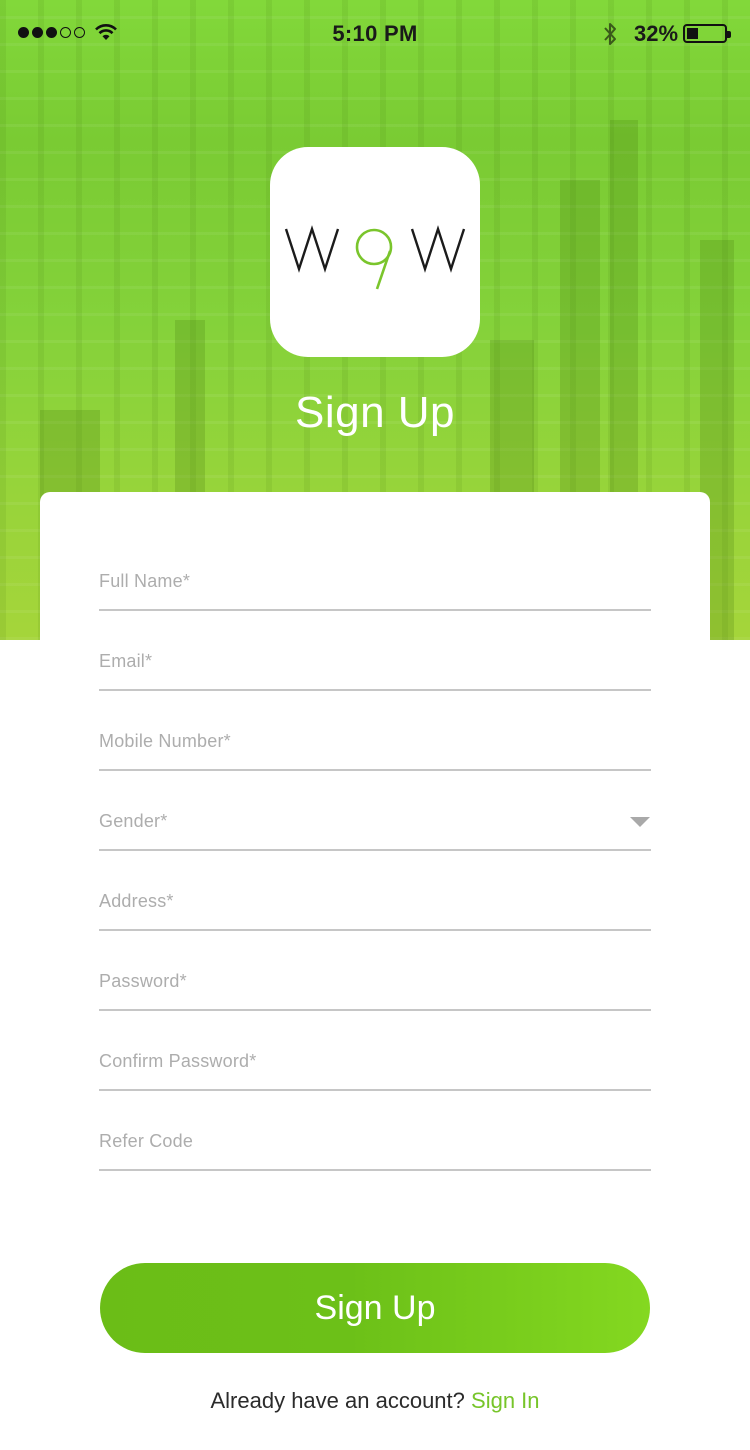  I want to click on sign-in-link: Sign In, so click(505, 1400).